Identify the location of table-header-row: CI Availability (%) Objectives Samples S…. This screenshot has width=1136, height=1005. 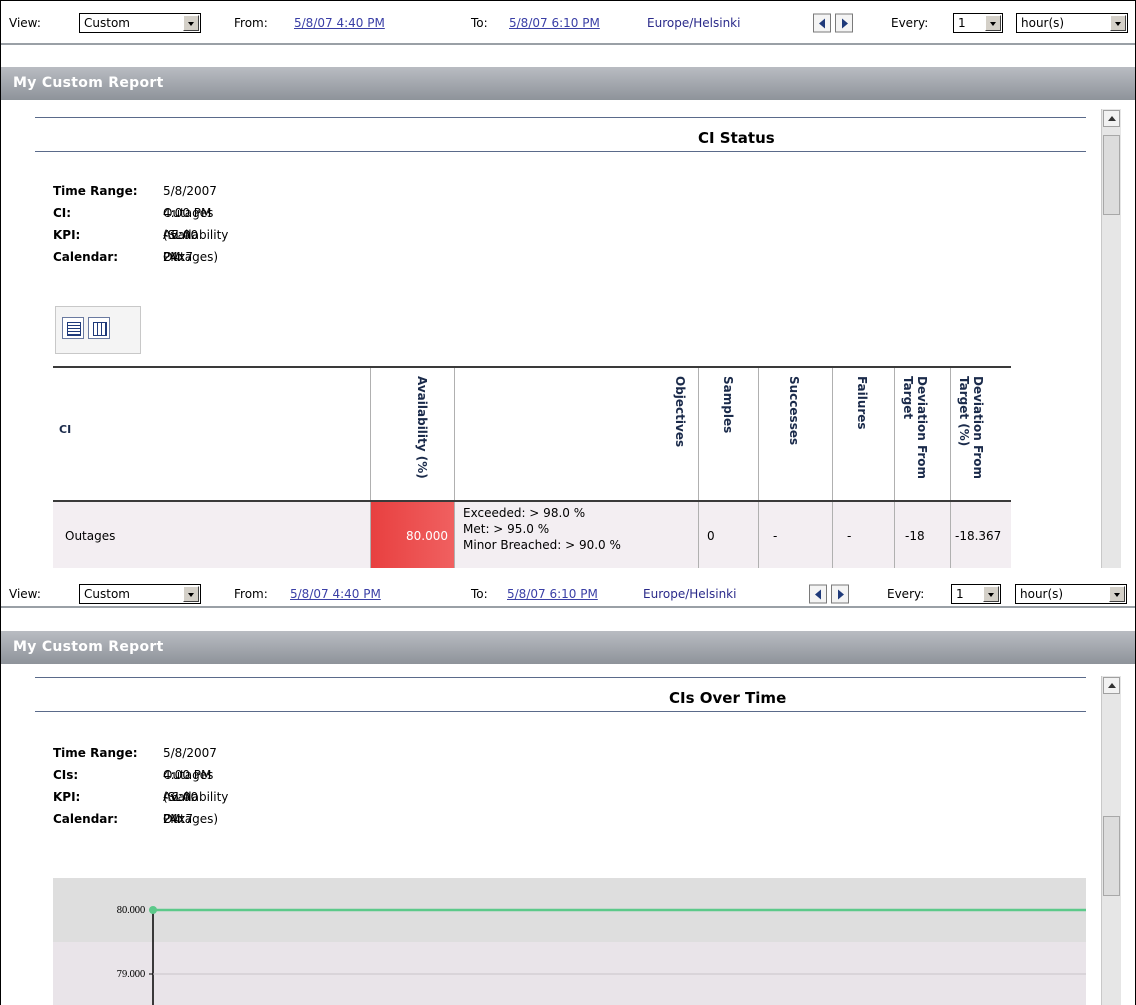
(532, 434).